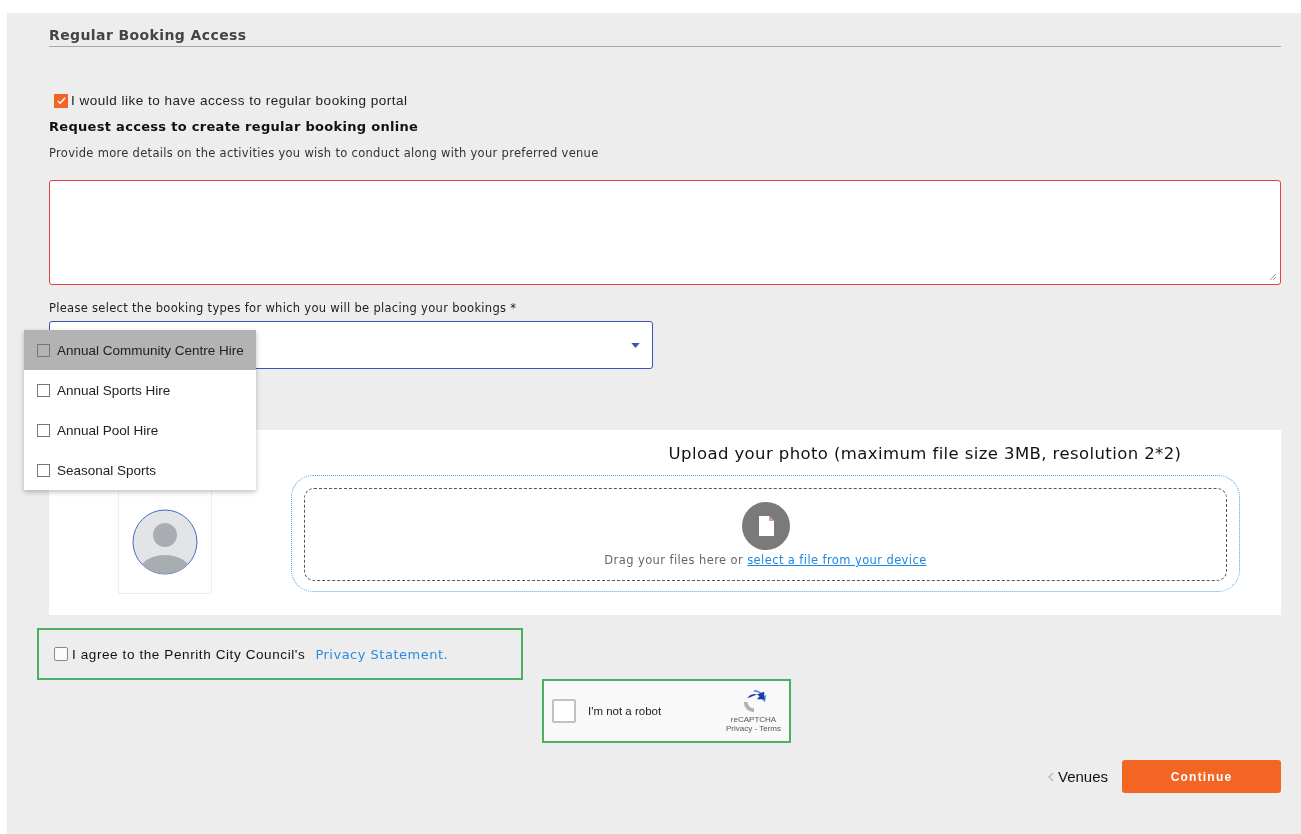  Describe the element at coordinates (148, 35) in the screenshot. I see `section-title: Regular Booking Access` at that location.